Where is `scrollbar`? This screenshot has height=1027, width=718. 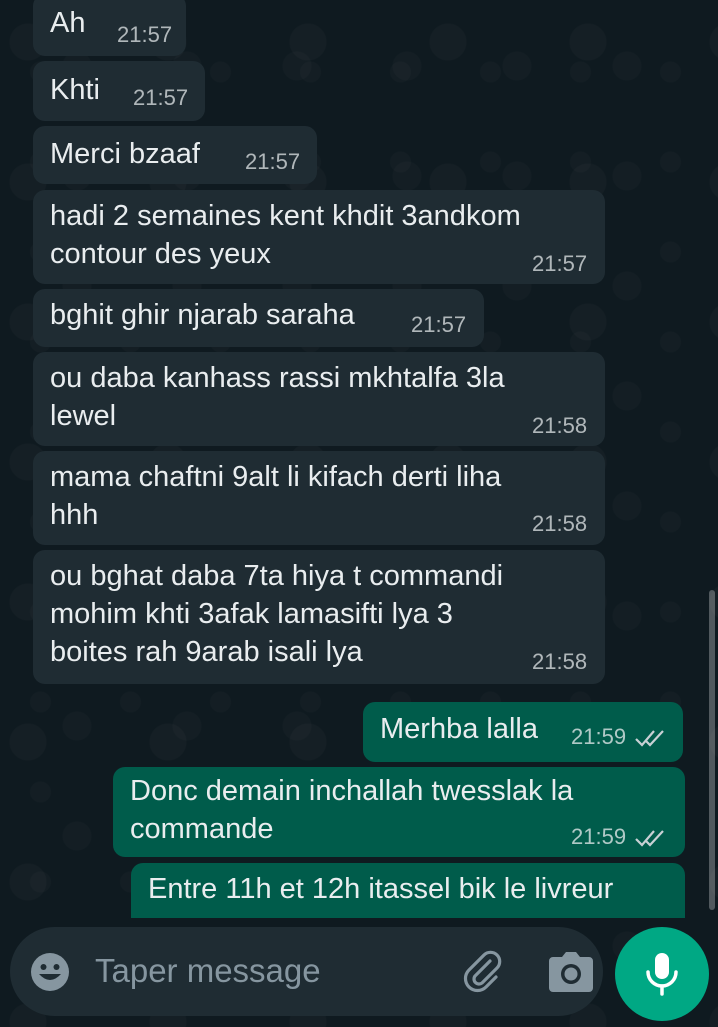 scrollbar is located at coordinates (712, 750).